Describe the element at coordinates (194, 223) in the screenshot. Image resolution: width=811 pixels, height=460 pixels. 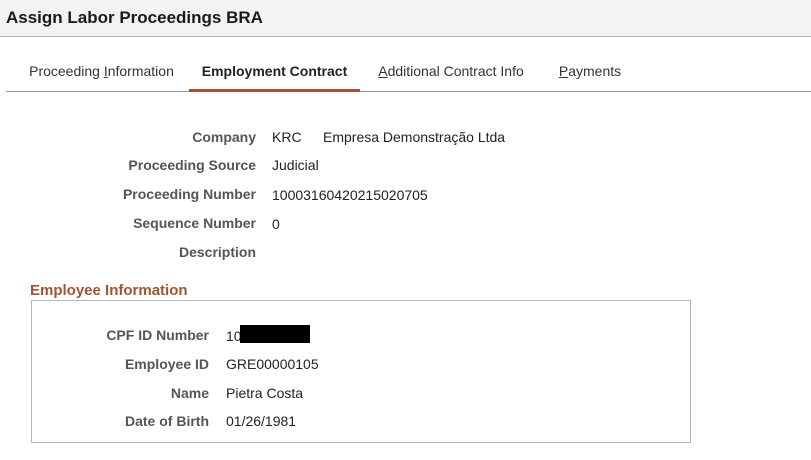
I see `sequence-number-label: Sequence Number` at that location.